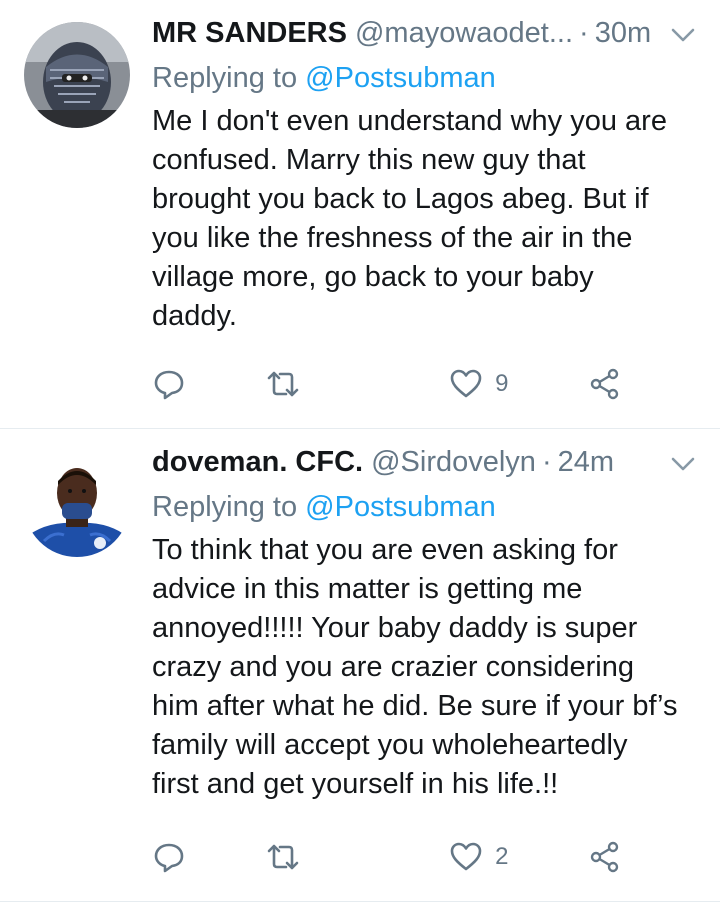 The height and width of the screenshot is (911, 720). What do you see at coordinates (393, 667) in the screenshot?
I see `tweet-text-line: crazy and you are crazier considering` at bounding box center [393, 667].